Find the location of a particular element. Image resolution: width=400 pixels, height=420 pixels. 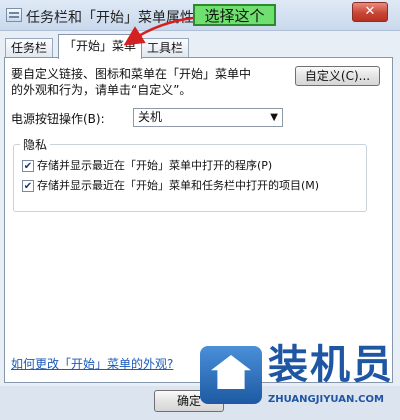

option-label: 存储并显示最近在「开始」菜单中打开的程序(P) is located at coordinates (155, 165).